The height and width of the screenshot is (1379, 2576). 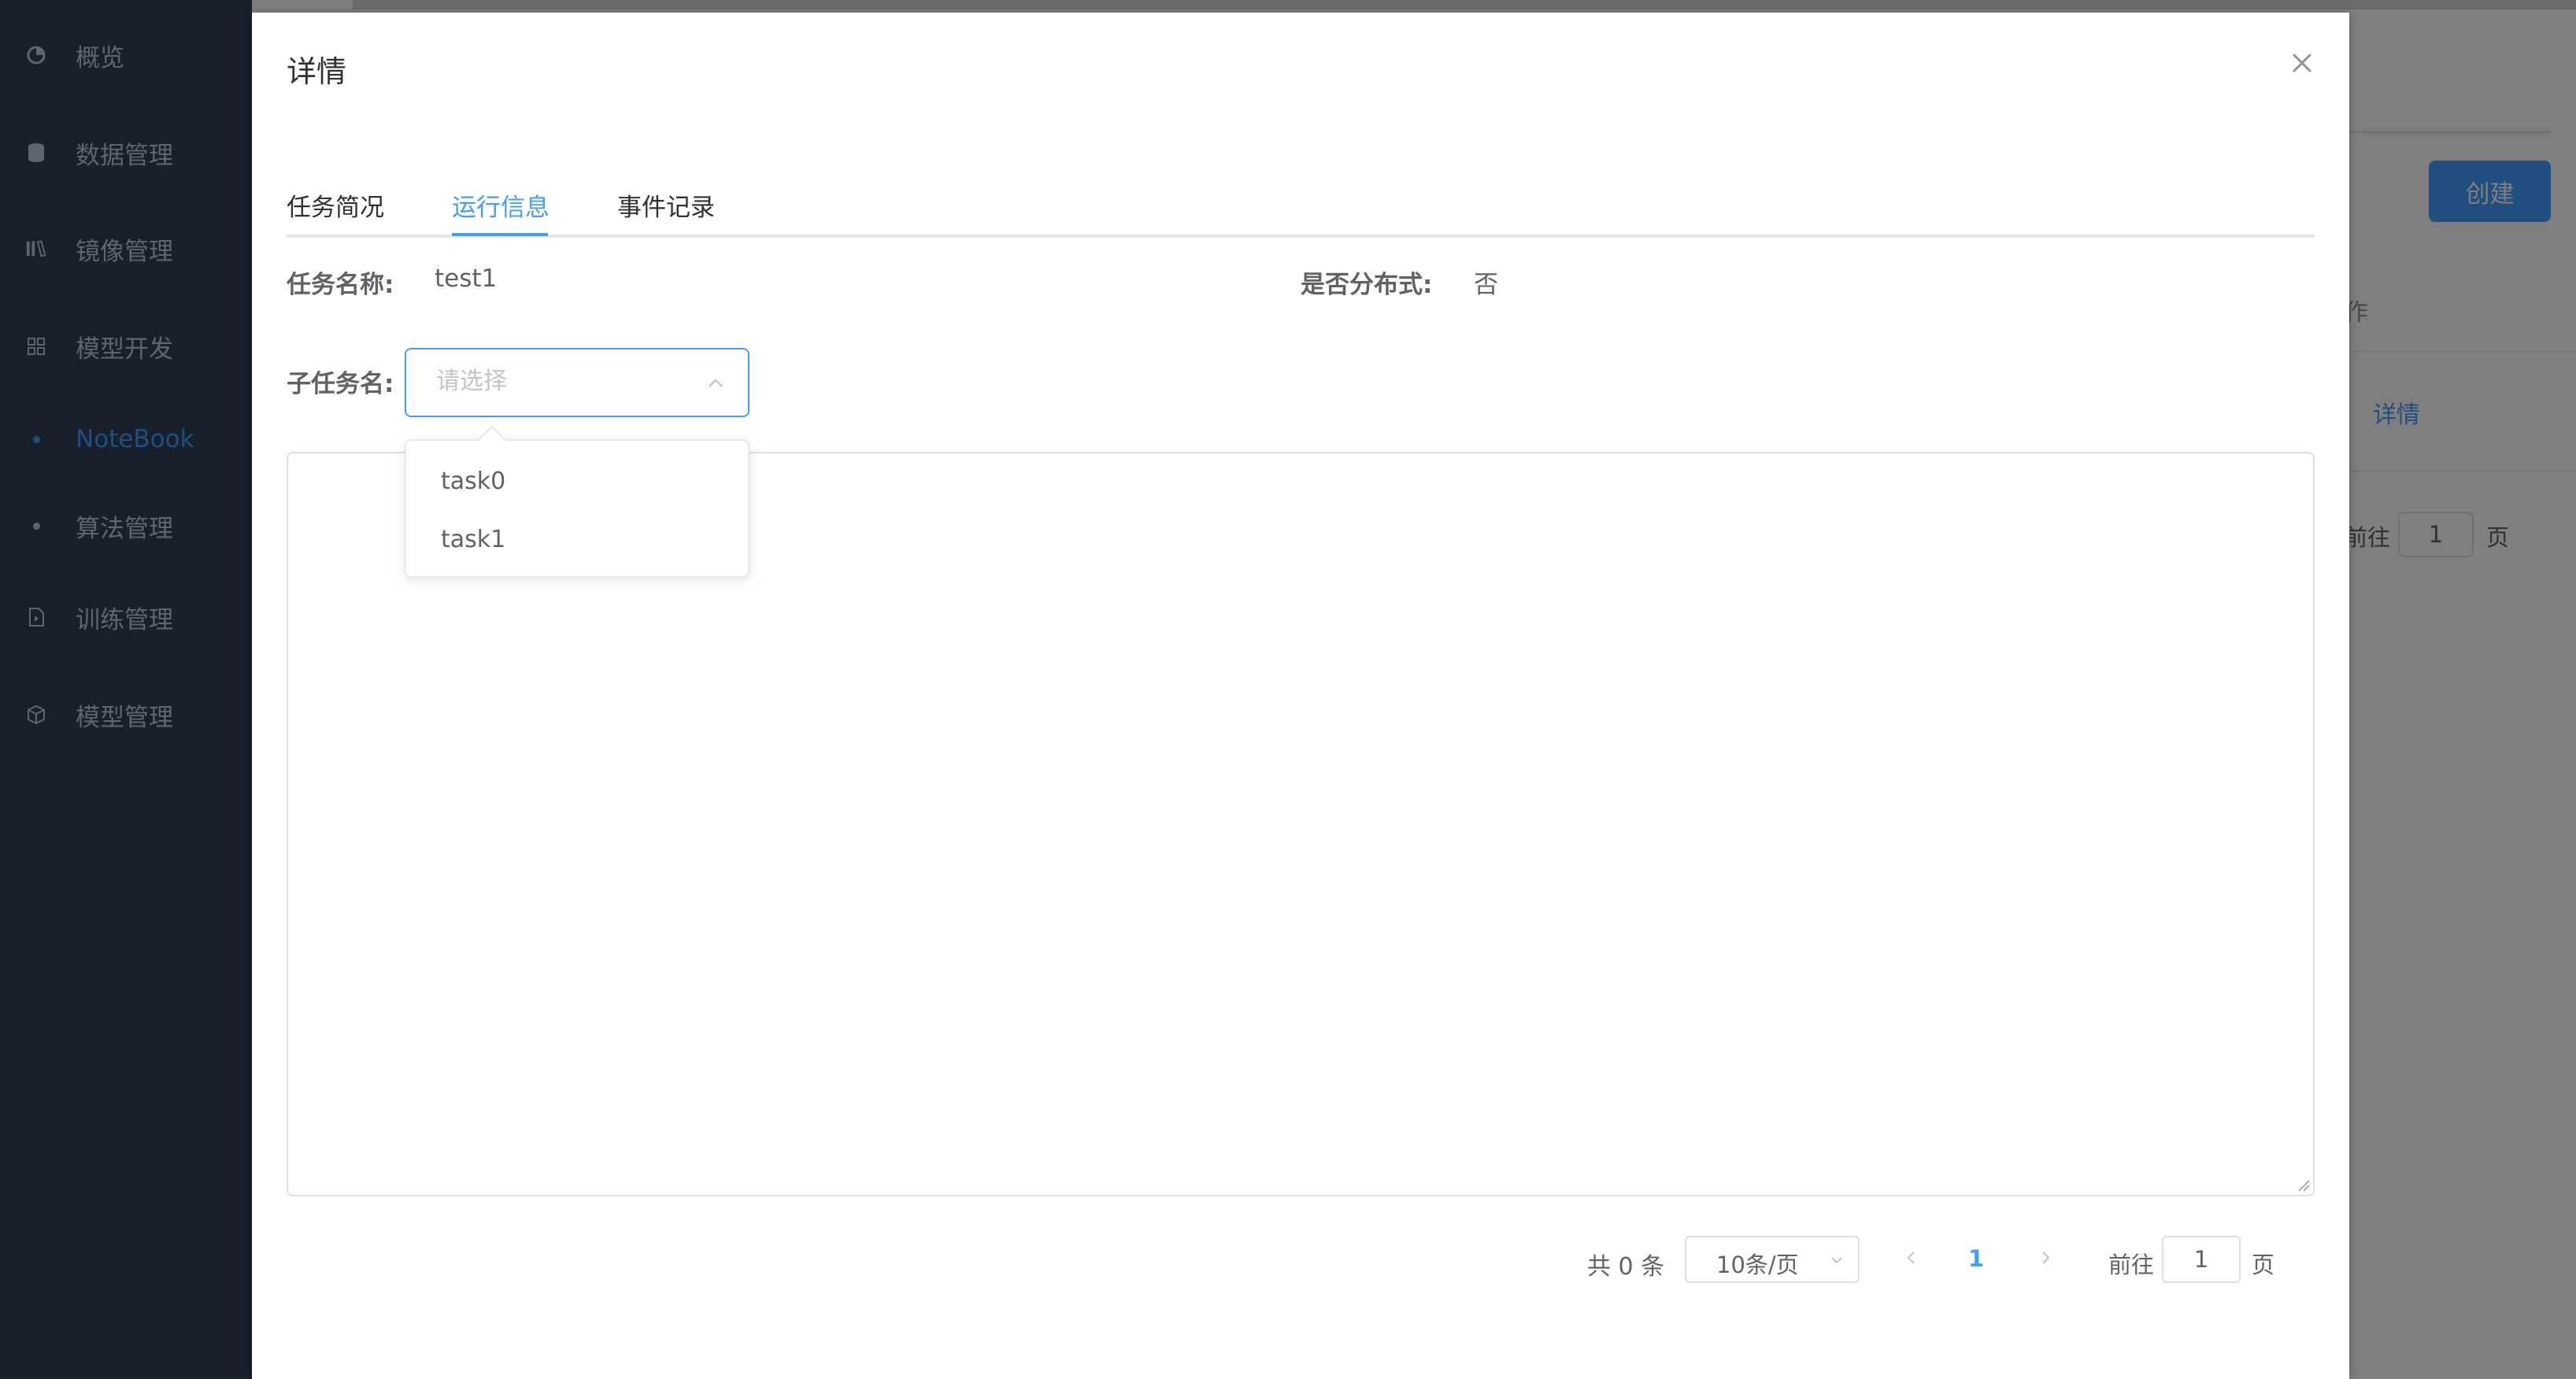 I want to click on dialog-title: 详情, so click(x=317, y=71).